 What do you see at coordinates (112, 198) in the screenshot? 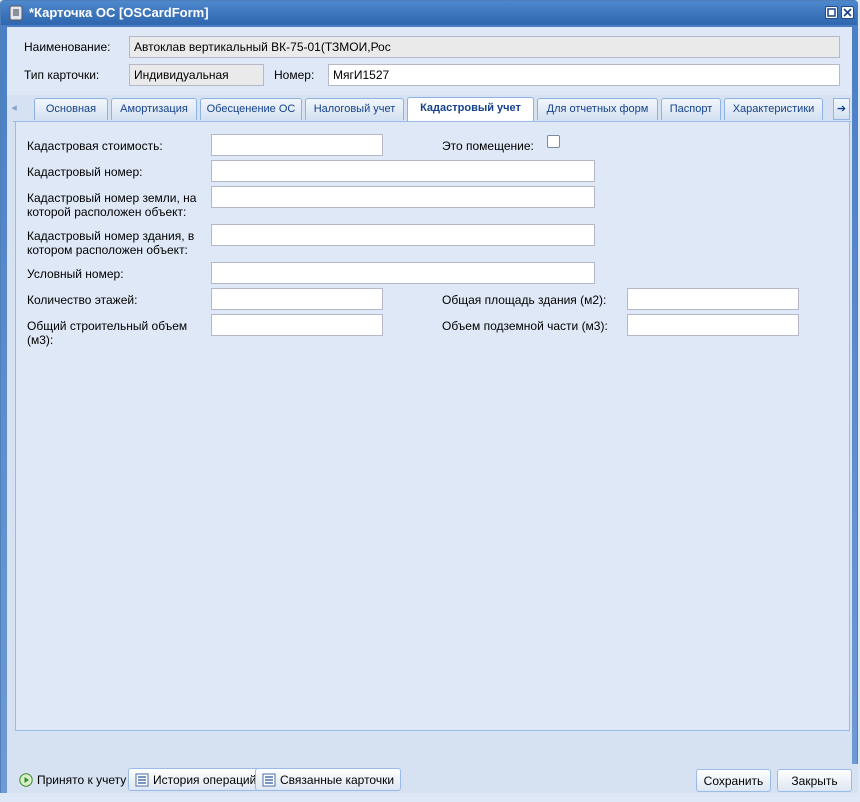
I see `land-number-label-line1: Кадастровый номер земли, на` at bounding box center [112, 198].